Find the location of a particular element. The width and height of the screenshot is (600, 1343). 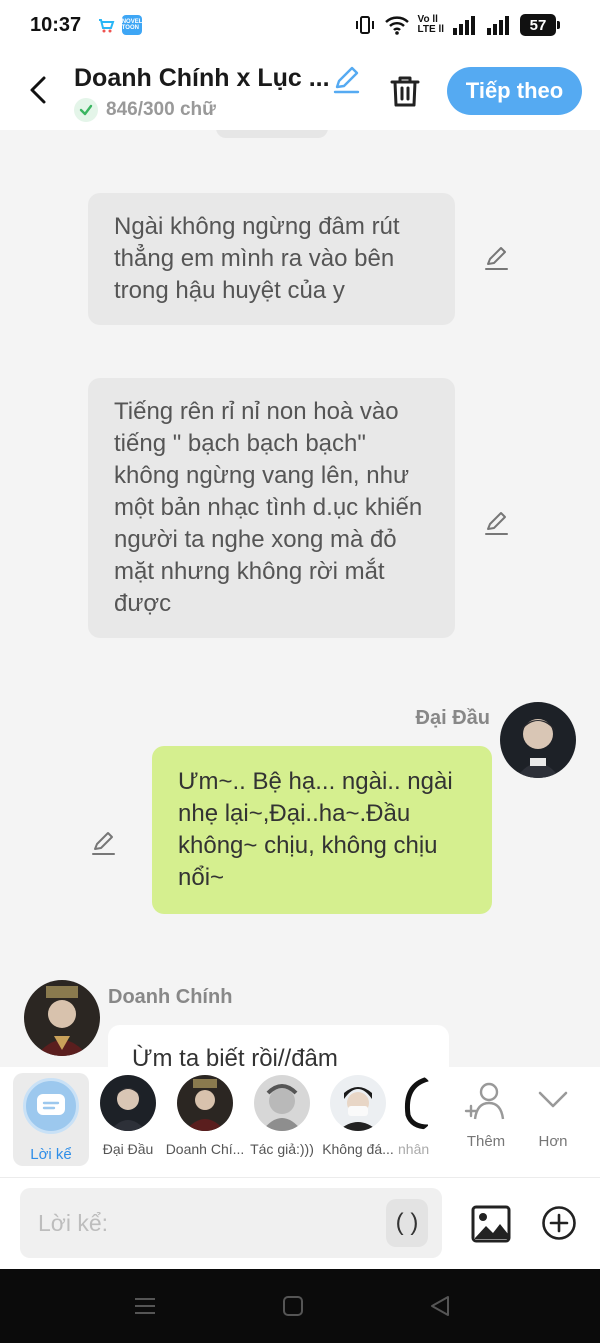

status-bar: 10:37 NOVEL TOON Vo ll LTE ll 57 is located at coordinates (300, 27).